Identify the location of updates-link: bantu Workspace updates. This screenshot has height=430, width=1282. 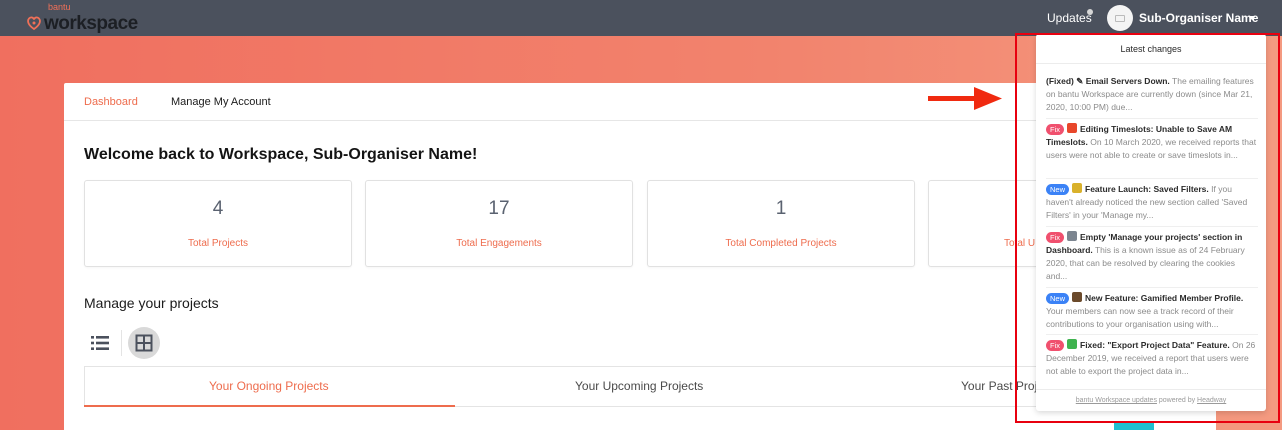
(1116, 400).